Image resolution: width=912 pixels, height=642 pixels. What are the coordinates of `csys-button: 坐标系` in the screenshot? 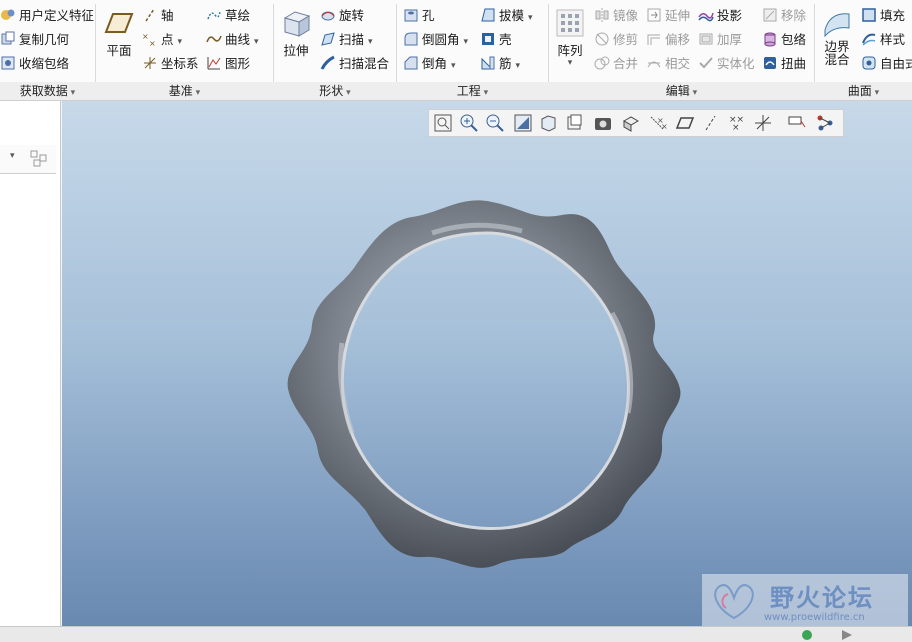 It's located at (170, 64).